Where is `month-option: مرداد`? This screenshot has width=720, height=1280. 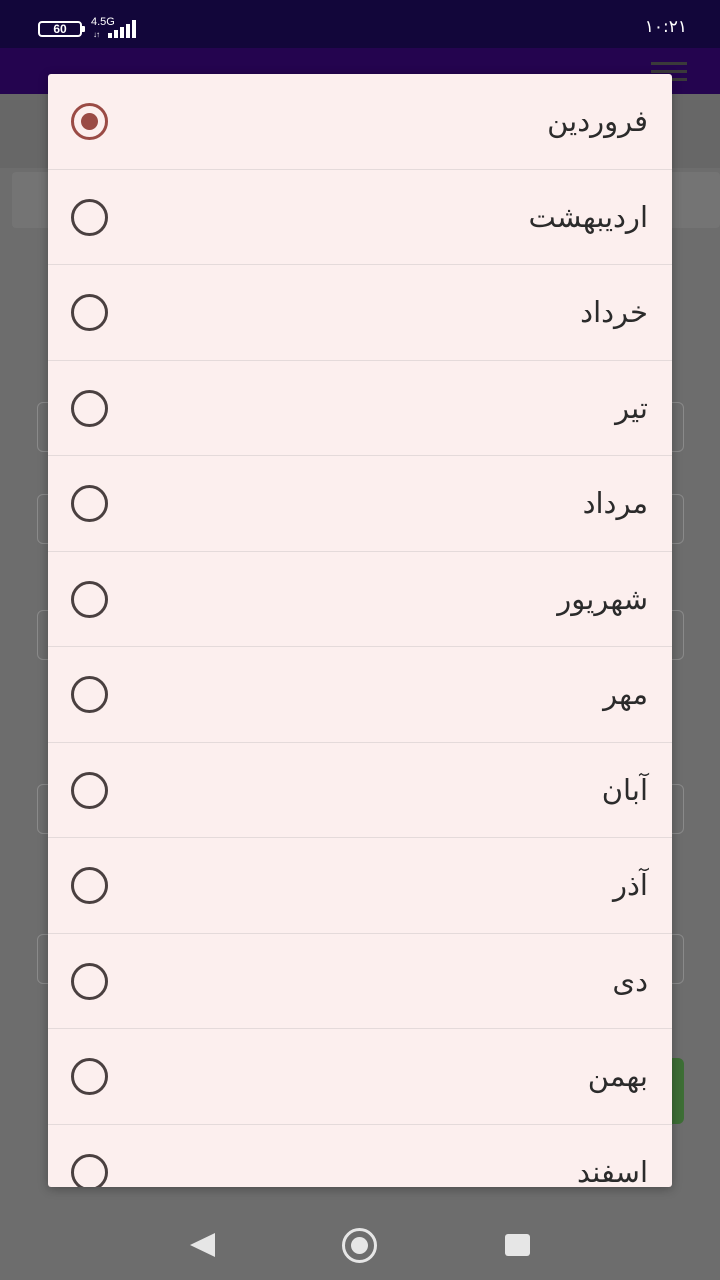
month-option: مرداد is located at coordinates (360, 504).